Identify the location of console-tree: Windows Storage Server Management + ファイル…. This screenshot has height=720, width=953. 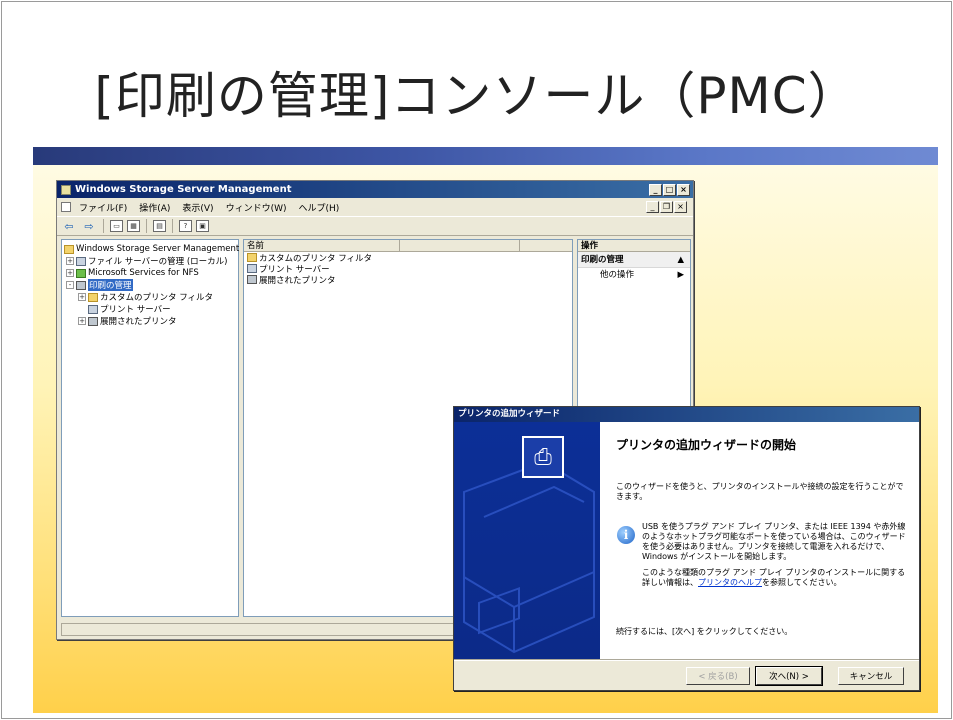
(150, 428).